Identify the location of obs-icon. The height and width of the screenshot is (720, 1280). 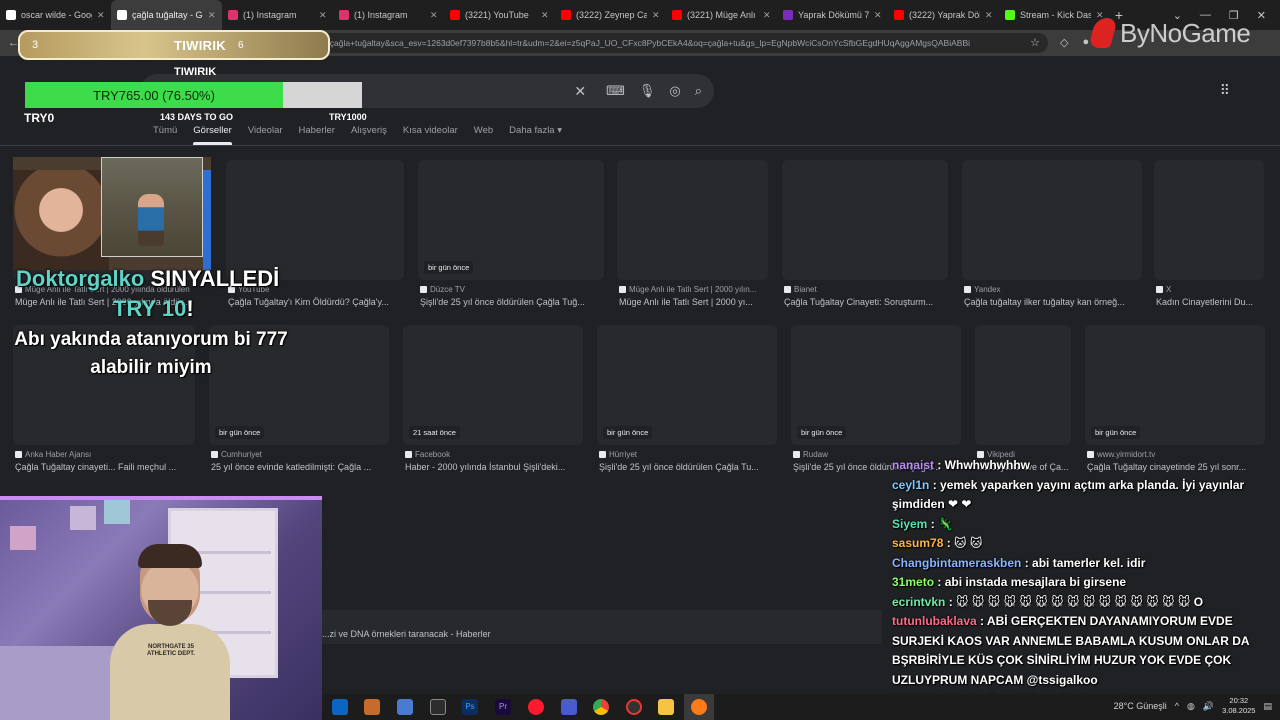
(634, 707).